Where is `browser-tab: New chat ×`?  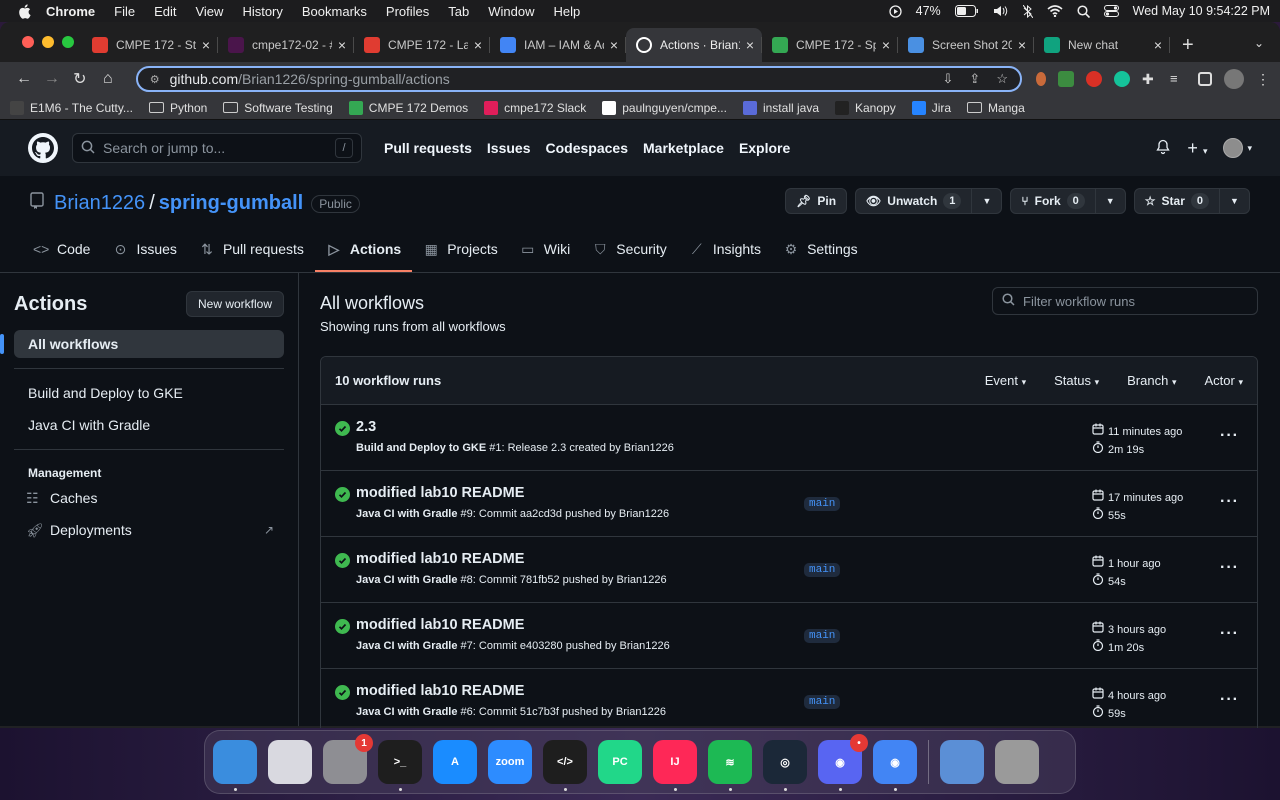
browser-tab: New chat × is located at coordinates (1102, 45).